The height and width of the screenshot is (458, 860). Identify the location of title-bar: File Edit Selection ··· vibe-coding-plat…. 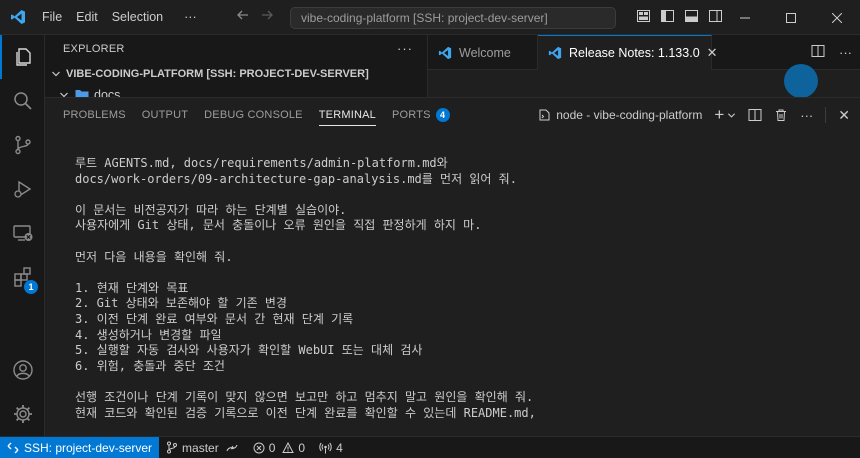
(430, 17).